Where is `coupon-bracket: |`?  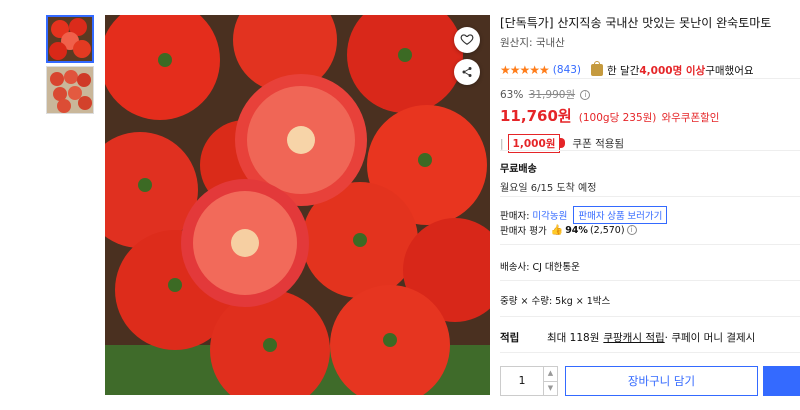
coupon-bracket: | is located at coordinates (502, 143).